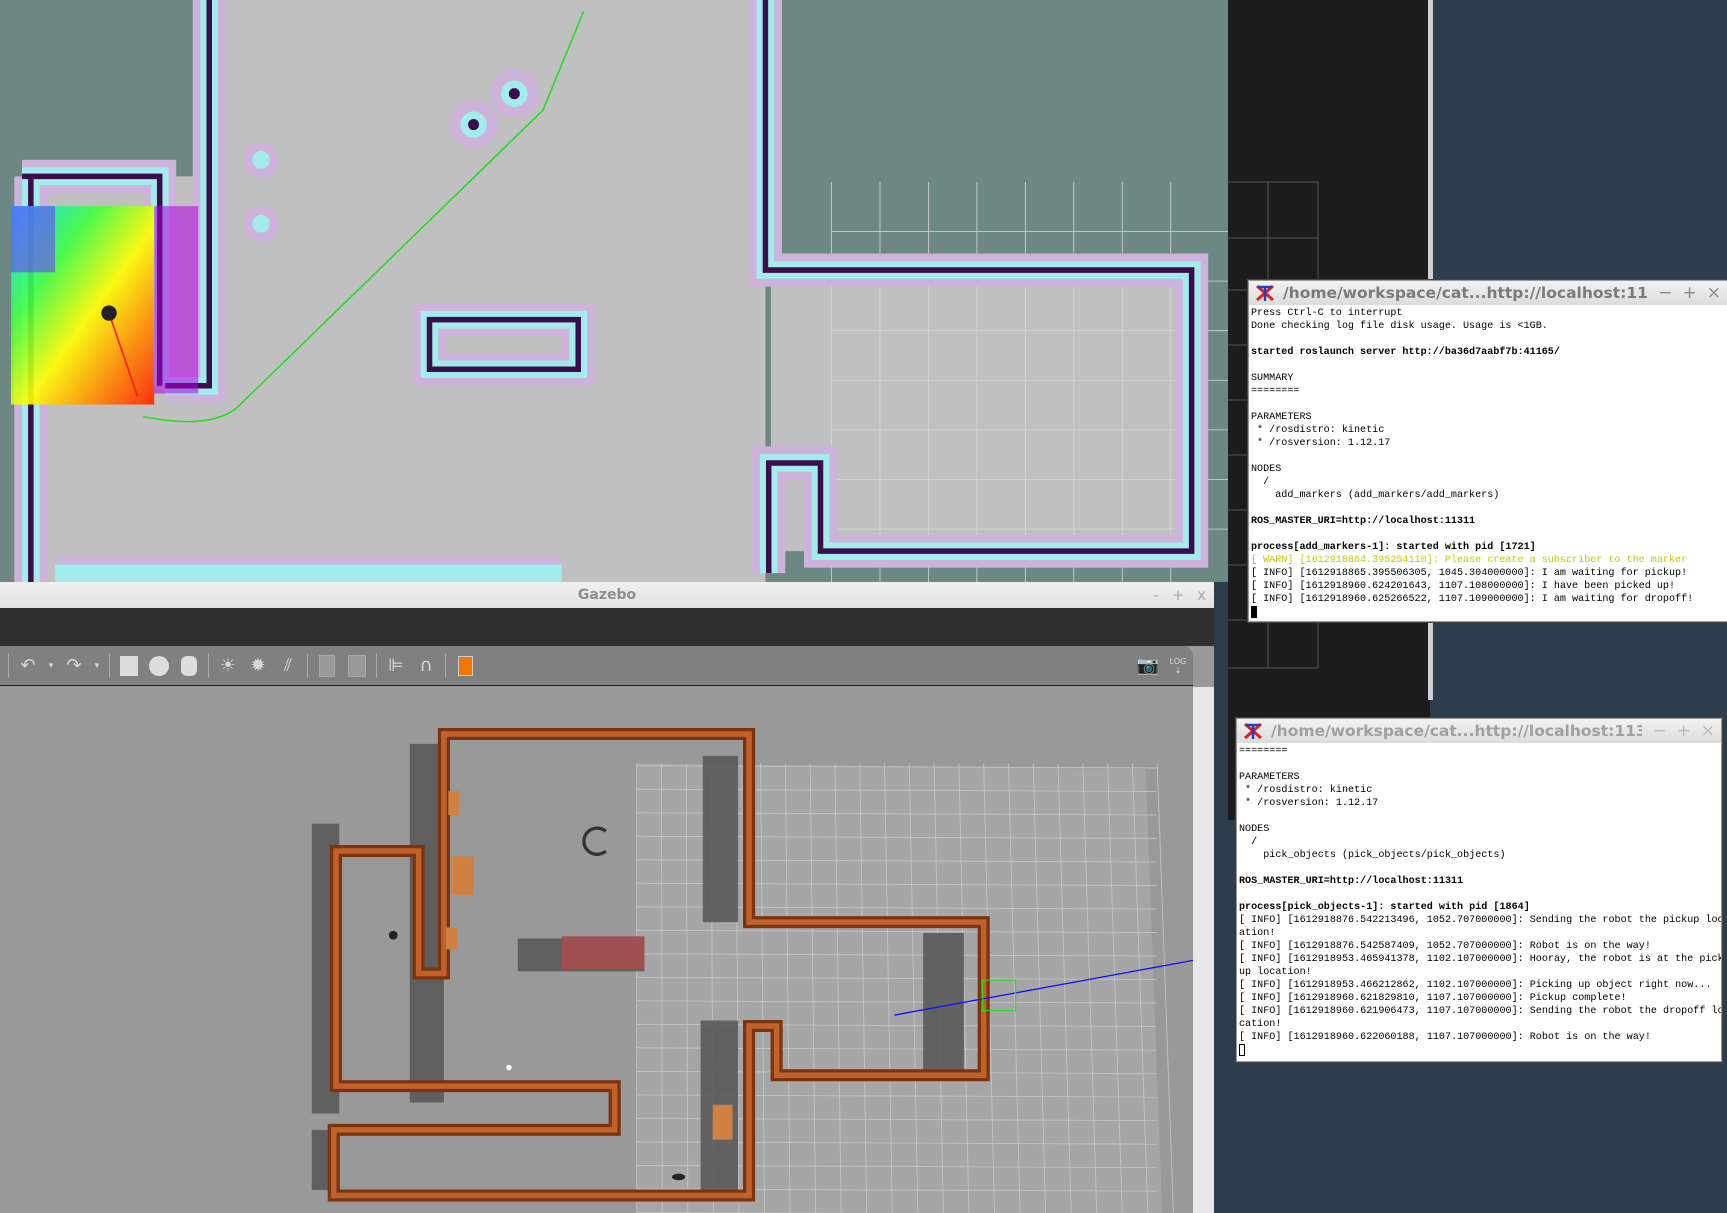  Describe the element at coordinates (426, 666) in the screenshot. I see `snap-magnet-icon: ∩` at that location.